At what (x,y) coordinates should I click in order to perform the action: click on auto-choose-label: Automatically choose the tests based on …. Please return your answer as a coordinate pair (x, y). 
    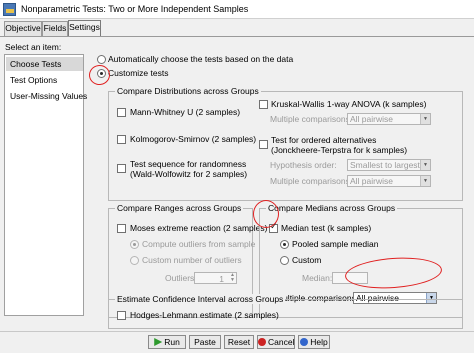
    Looking at the image, I should click on (201, 59).